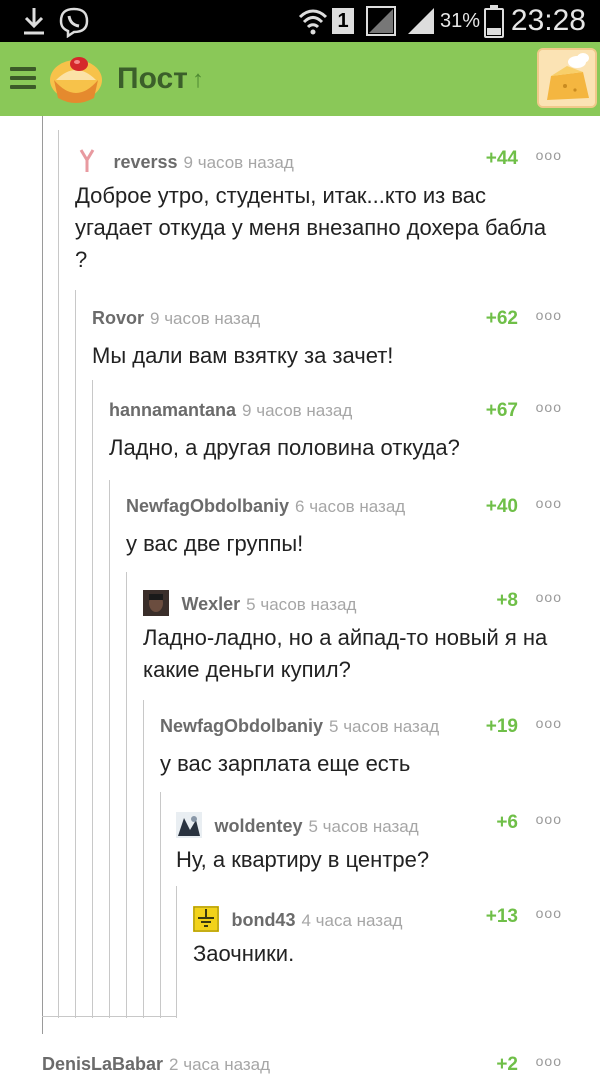 Image resolution: width=600 pixels, height=1084 pixels. Describe the element at coordinates (396, 937) in the screenshot. I see `comment: bond43 4 часа назад +13 ooo Заочники.` at that location.